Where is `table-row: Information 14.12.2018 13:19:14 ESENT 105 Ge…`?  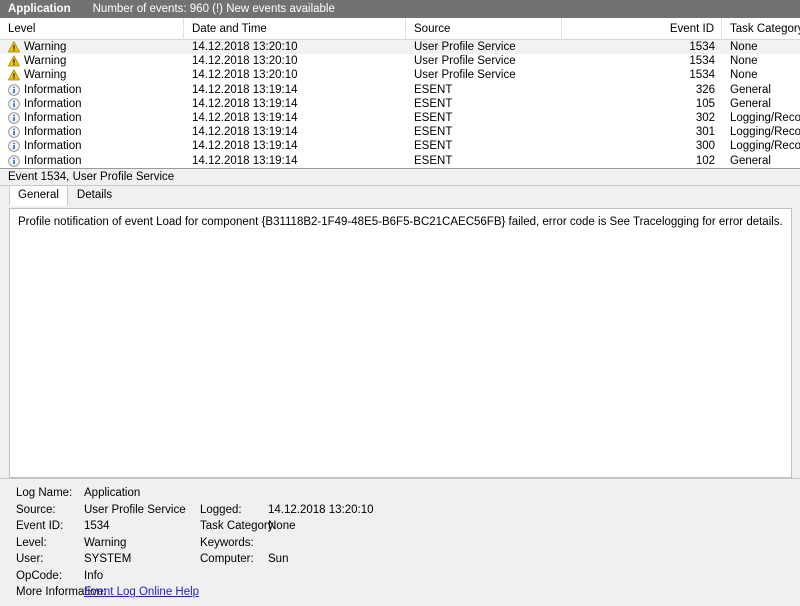 table-row: Information 14.12.2018 13:19:14 ESENT 105 Ge… is located at coordinates (400, 104).